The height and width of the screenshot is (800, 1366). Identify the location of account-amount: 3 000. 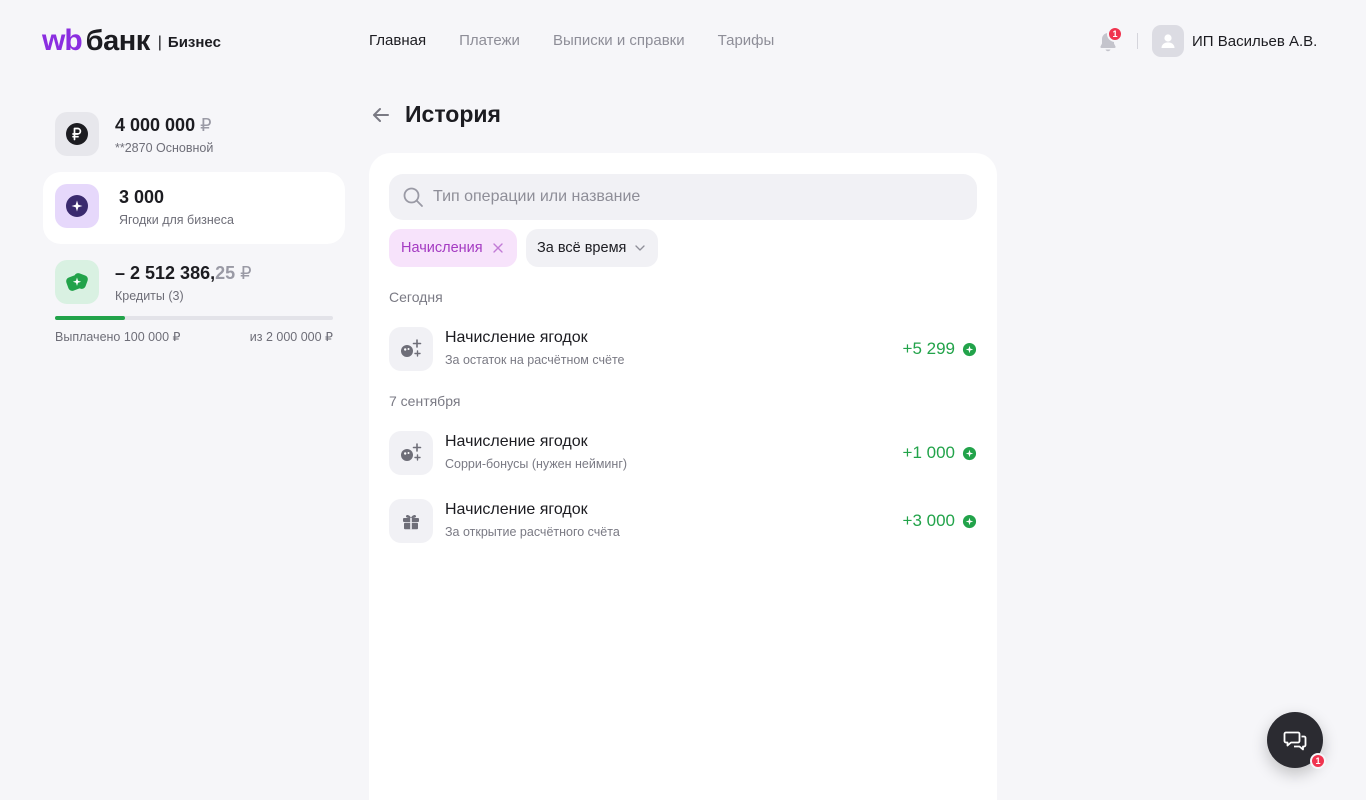
(142, 197).